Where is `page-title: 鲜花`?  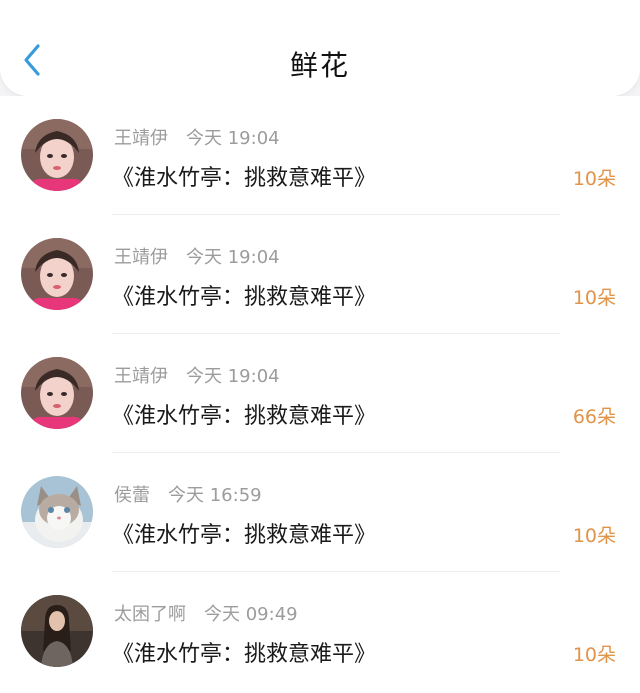 page-title: 鲜花 is located at coordinates (319, 65).